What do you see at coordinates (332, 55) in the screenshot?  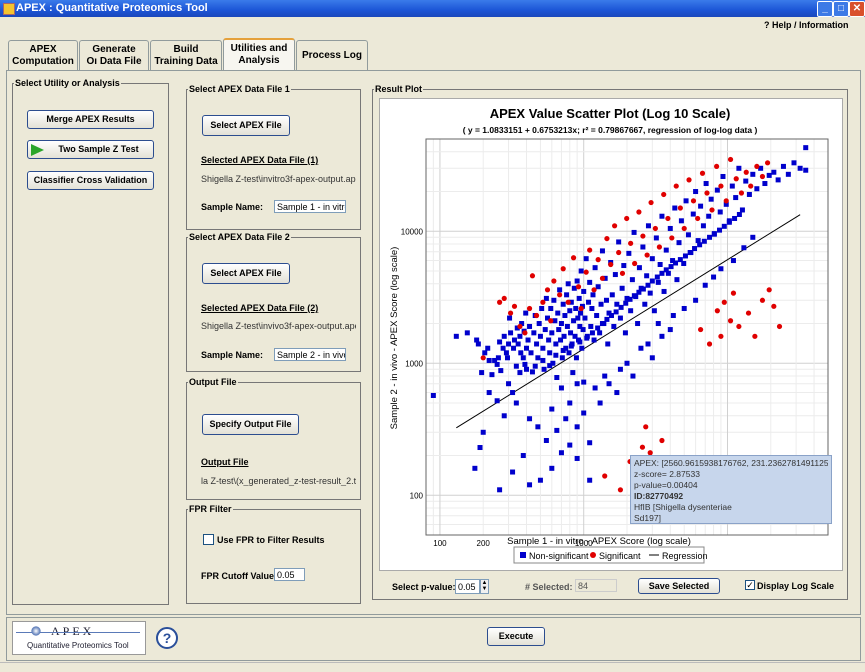 I see `tab-process-log: Process Log` at bounding box center [332, 55].